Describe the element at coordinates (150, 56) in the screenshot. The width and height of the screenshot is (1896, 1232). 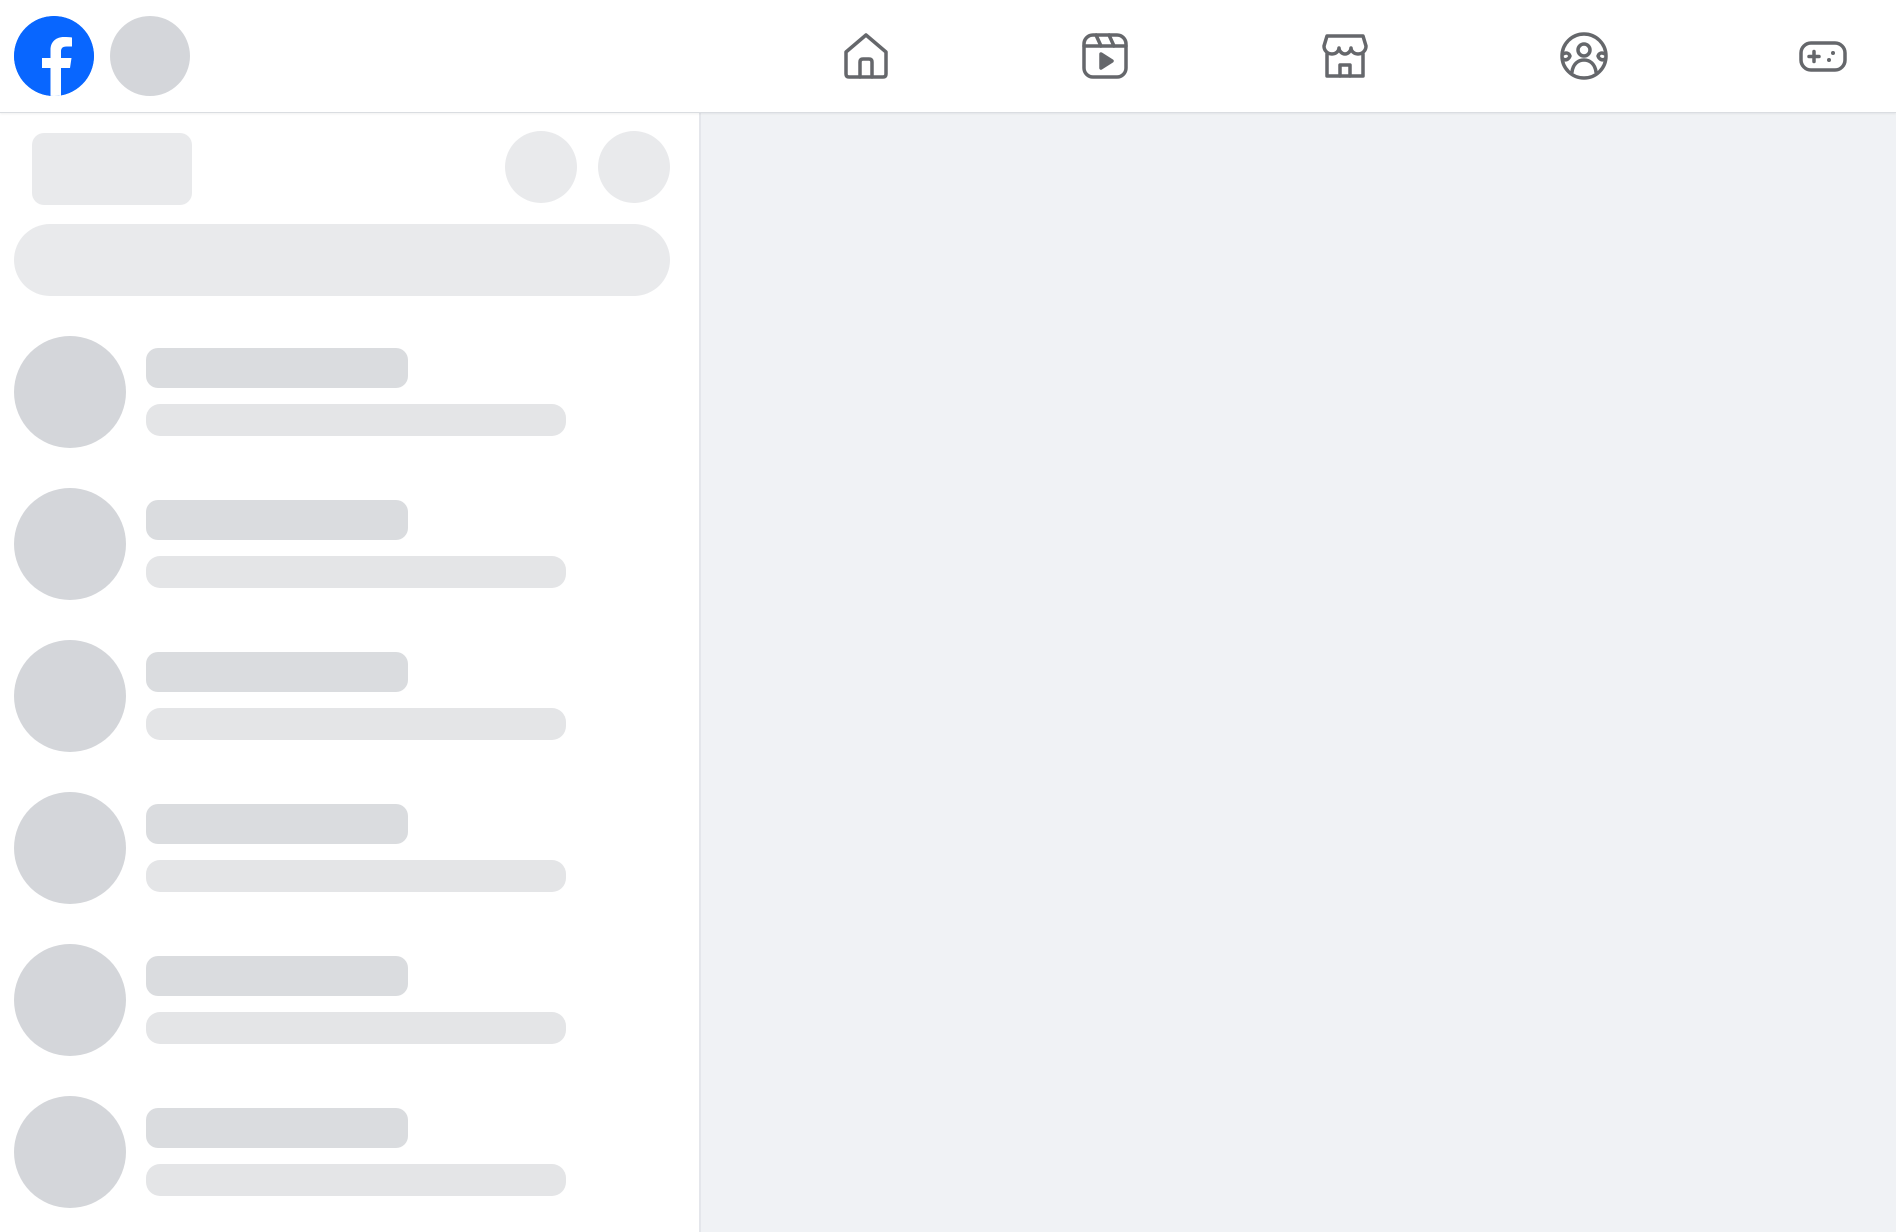
I see `loading-placeholder-circle` at that location.